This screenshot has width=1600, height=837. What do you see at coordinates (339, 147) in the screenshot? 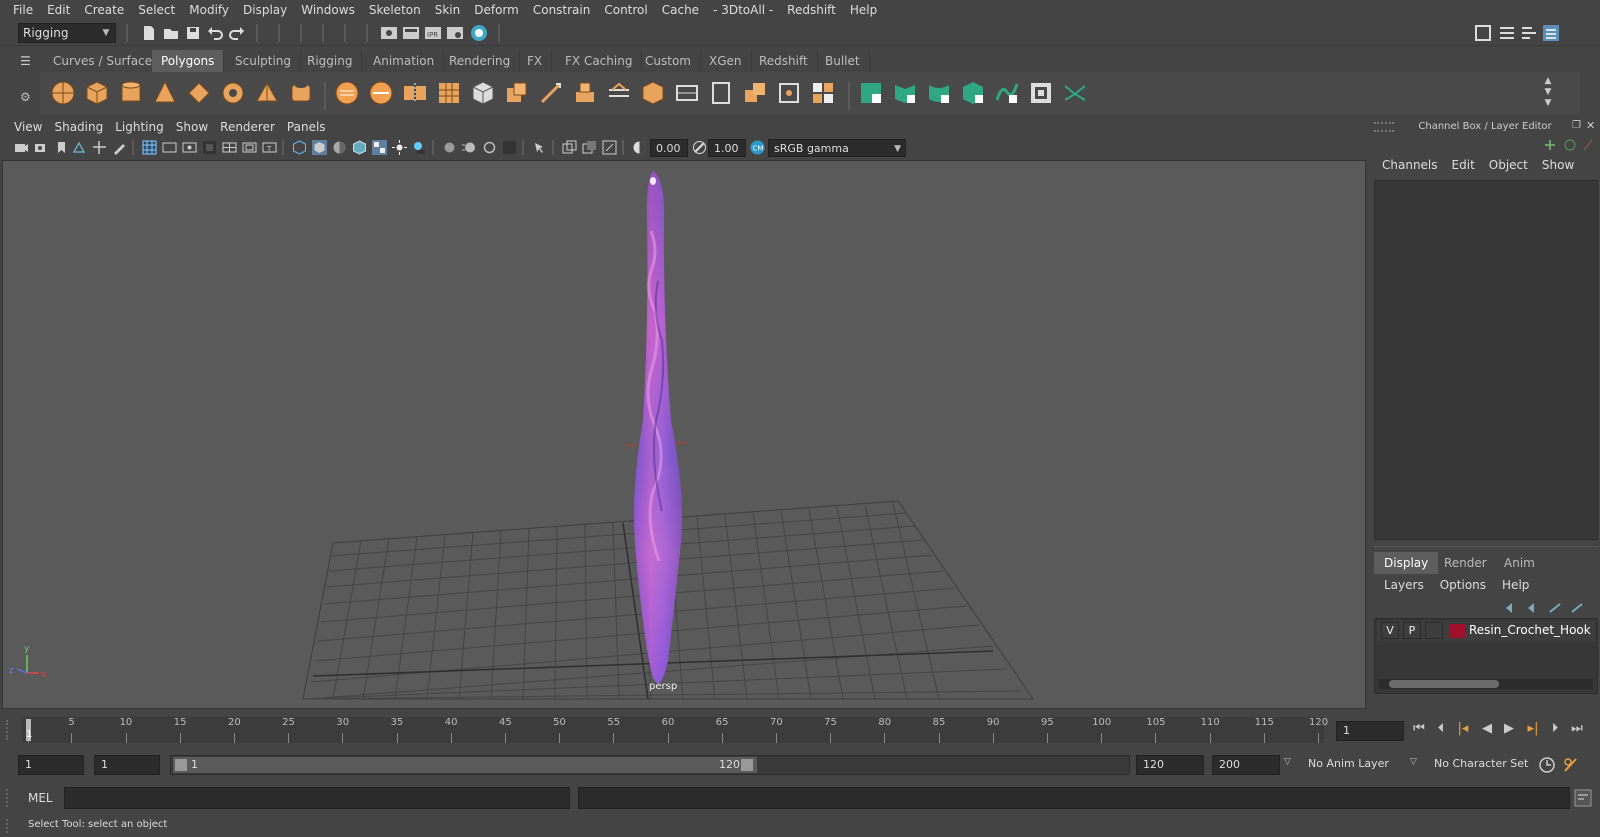
I see `use-default-material-icon` at bounding box center [339, 147].